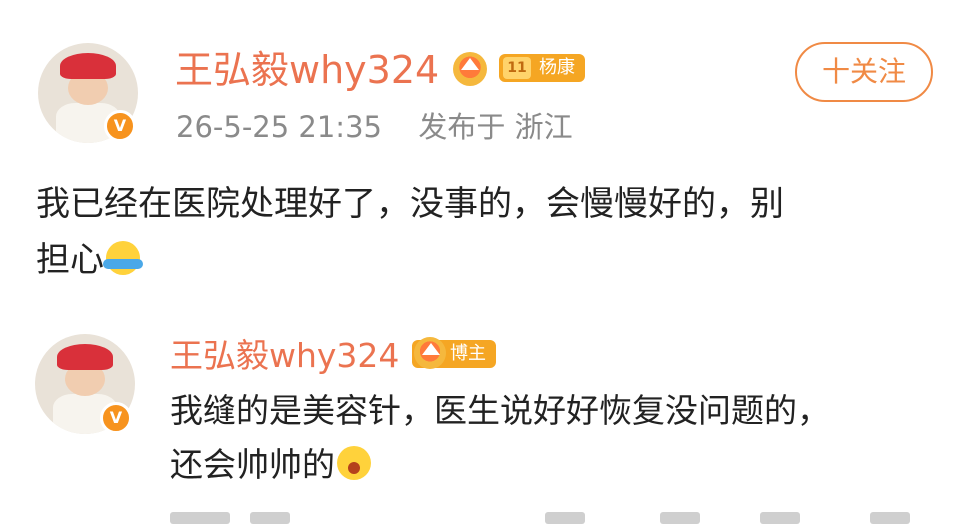 The width and height of the screenshot is (960, 524). I want to click on post-content-line2: 担心, so click(486, 260).